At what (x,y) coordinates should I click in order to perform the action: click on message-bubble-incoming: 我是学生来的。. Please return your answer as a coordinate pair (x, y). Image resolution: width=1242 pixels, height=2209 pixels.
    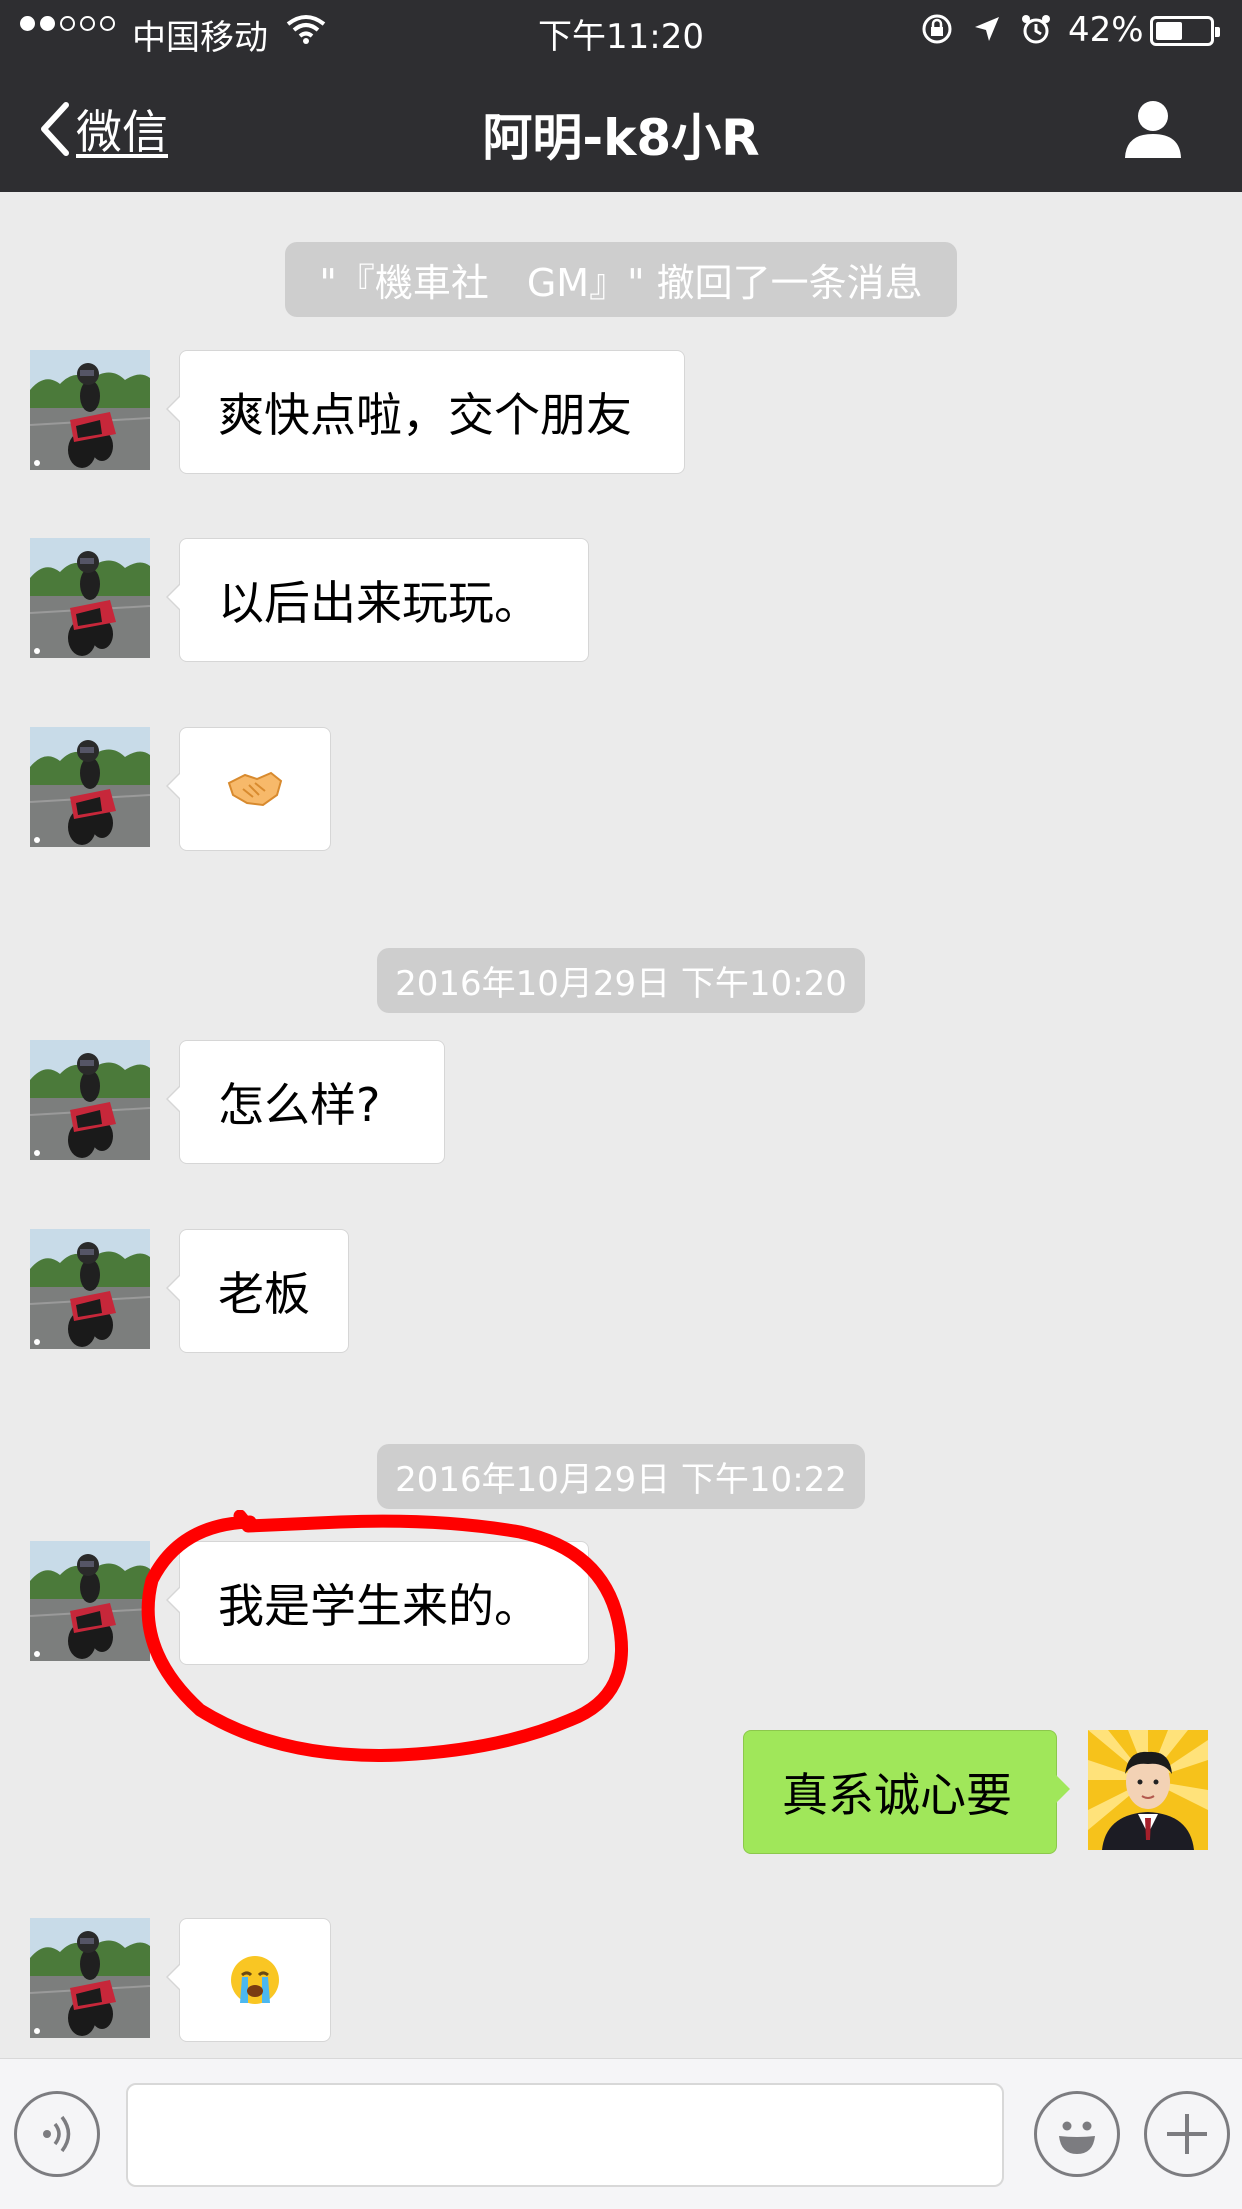
    Looking at the image, I should click on (377, 1603).